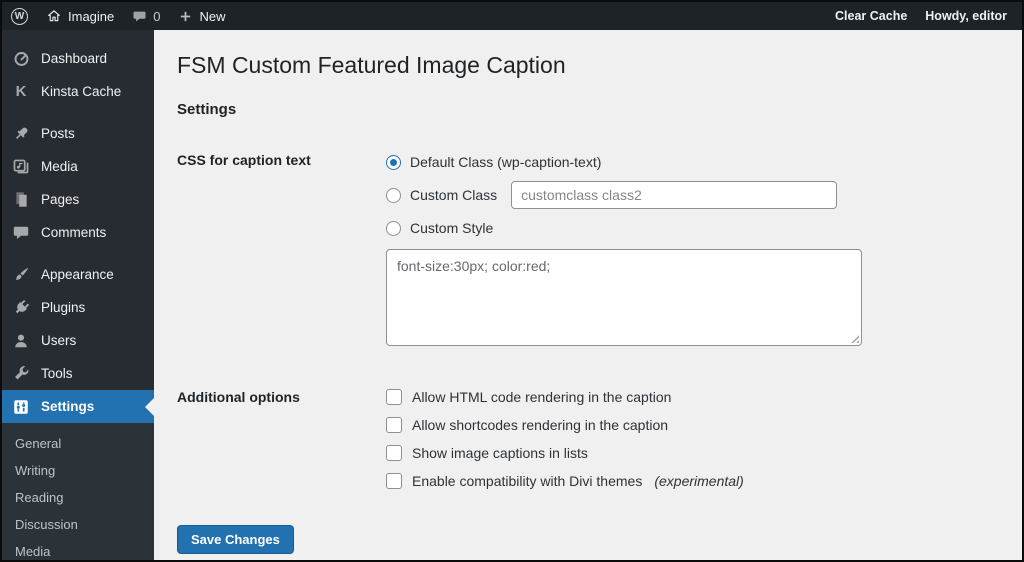 The image size is (1024, 562). Describe the element at coordinates (74, 232) in the screenshot. I see `sidebar-item-label: Comments` at that location.